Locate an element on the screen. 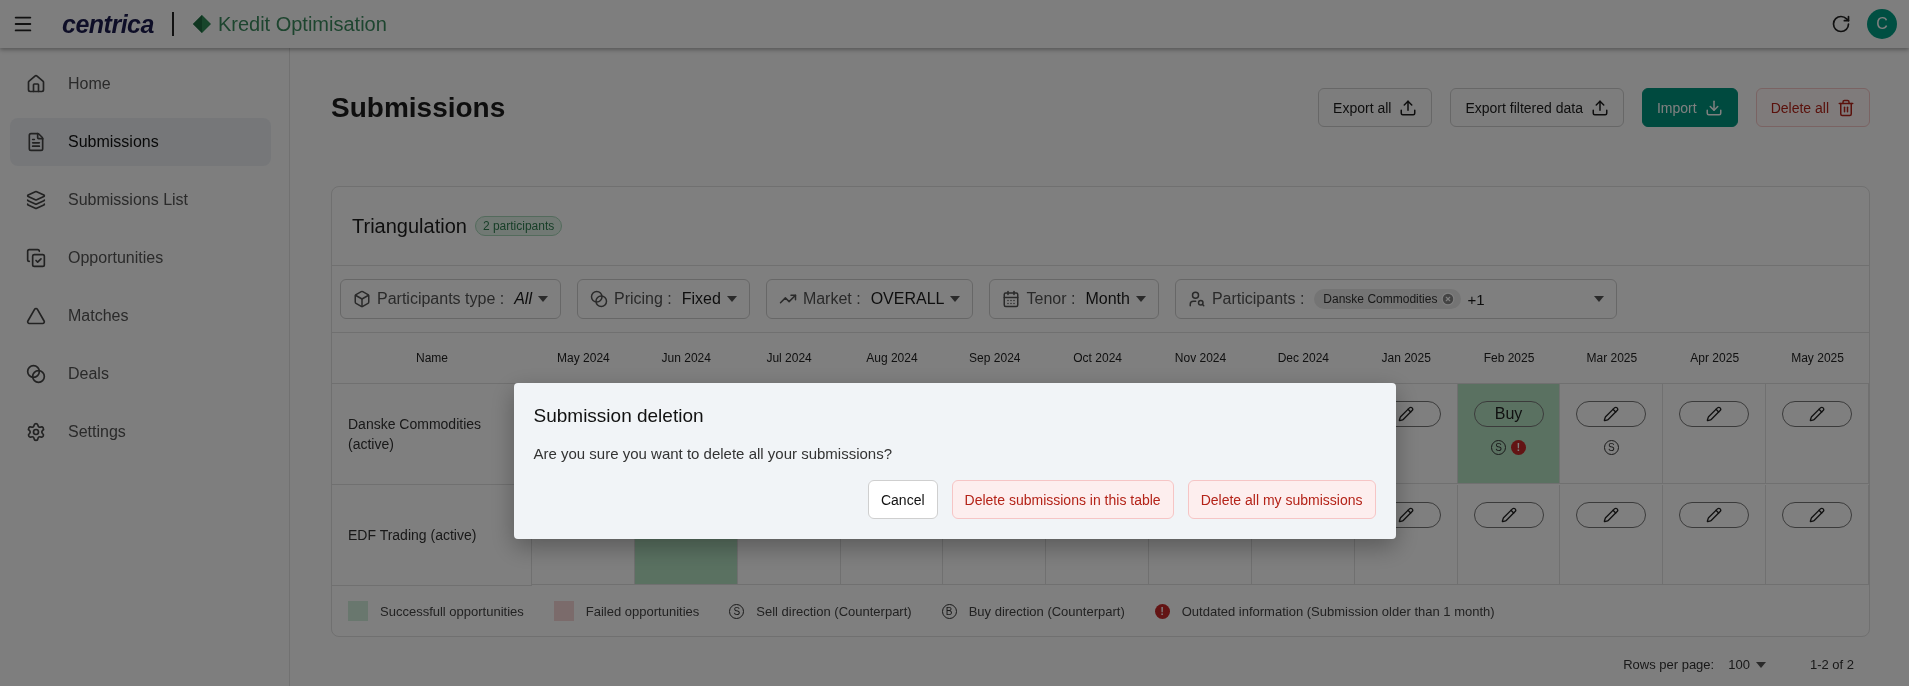 This screenshot has width=1909, height=686. sidebar-item: Settings is located at coordinates (140, 432).